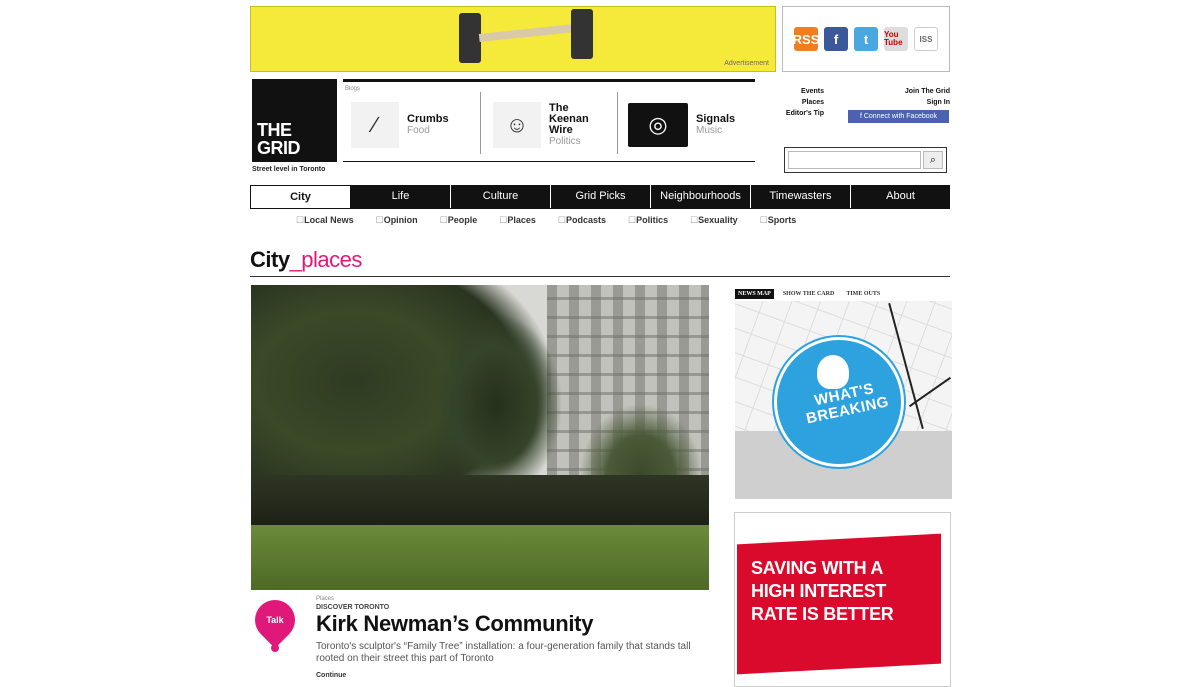 This screenshot has width=1200, height=687. What do you see at coordinates (501, 196) in the screenshot?
I see `tab-culture: Culture` at bounding box center [501, 196].